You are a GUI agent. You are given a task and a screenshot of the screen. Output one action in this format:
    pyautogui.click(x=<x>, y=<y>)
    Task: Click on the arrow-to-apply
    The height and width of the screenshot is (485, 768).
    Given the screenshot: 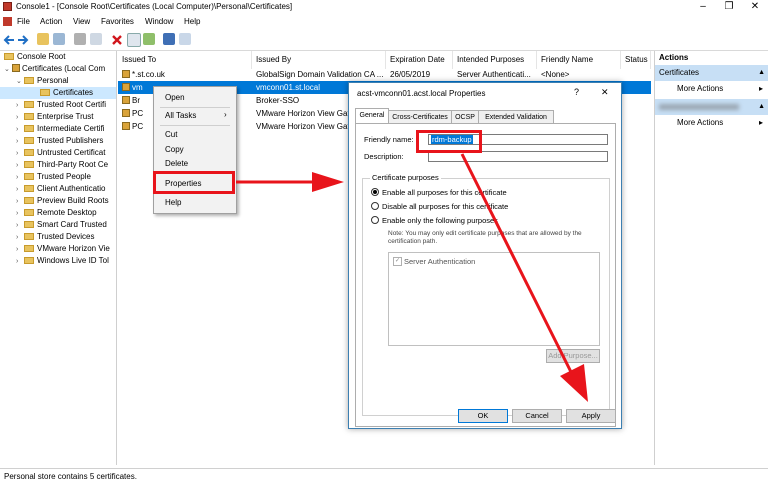 What is the action you would take?
    pyautogui.click(x=524, y=277)
    